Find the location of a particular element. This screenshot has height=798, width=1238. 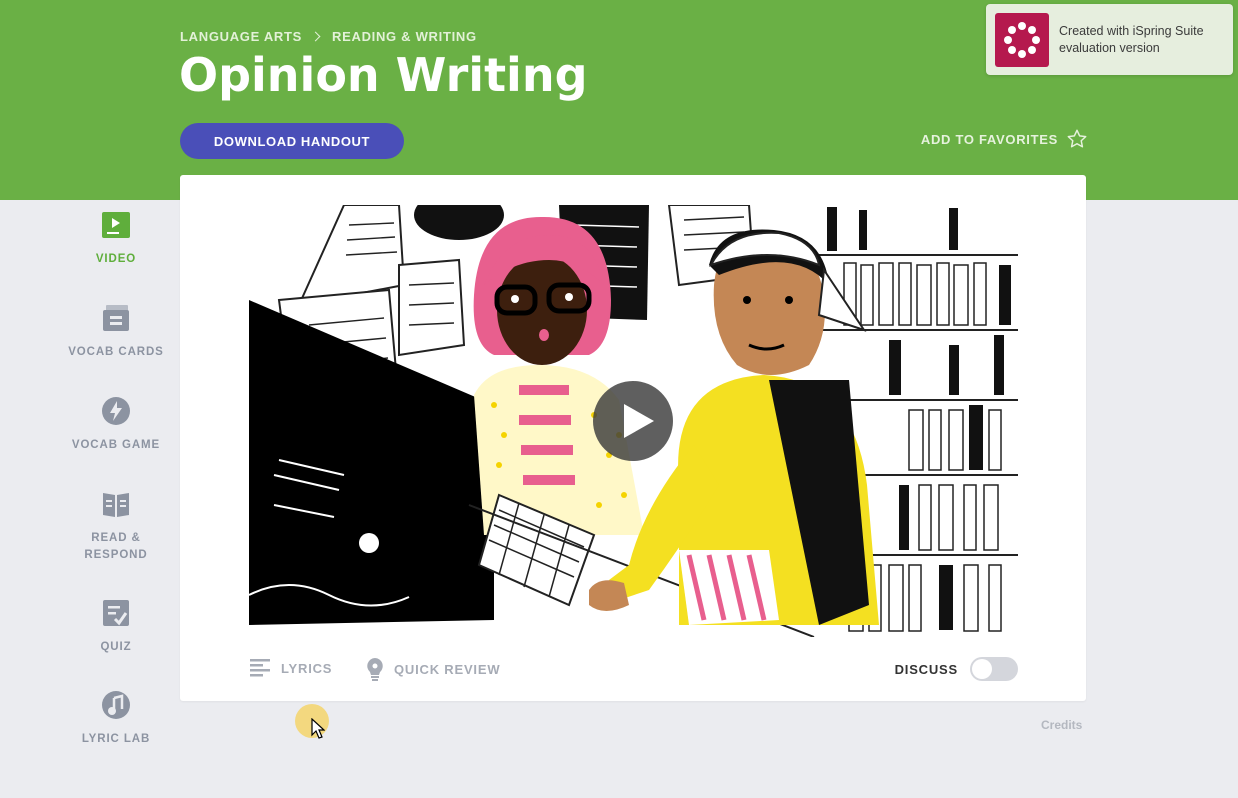

quick-review-button: QUICK REVIEW is located at coordinates (433, 669).